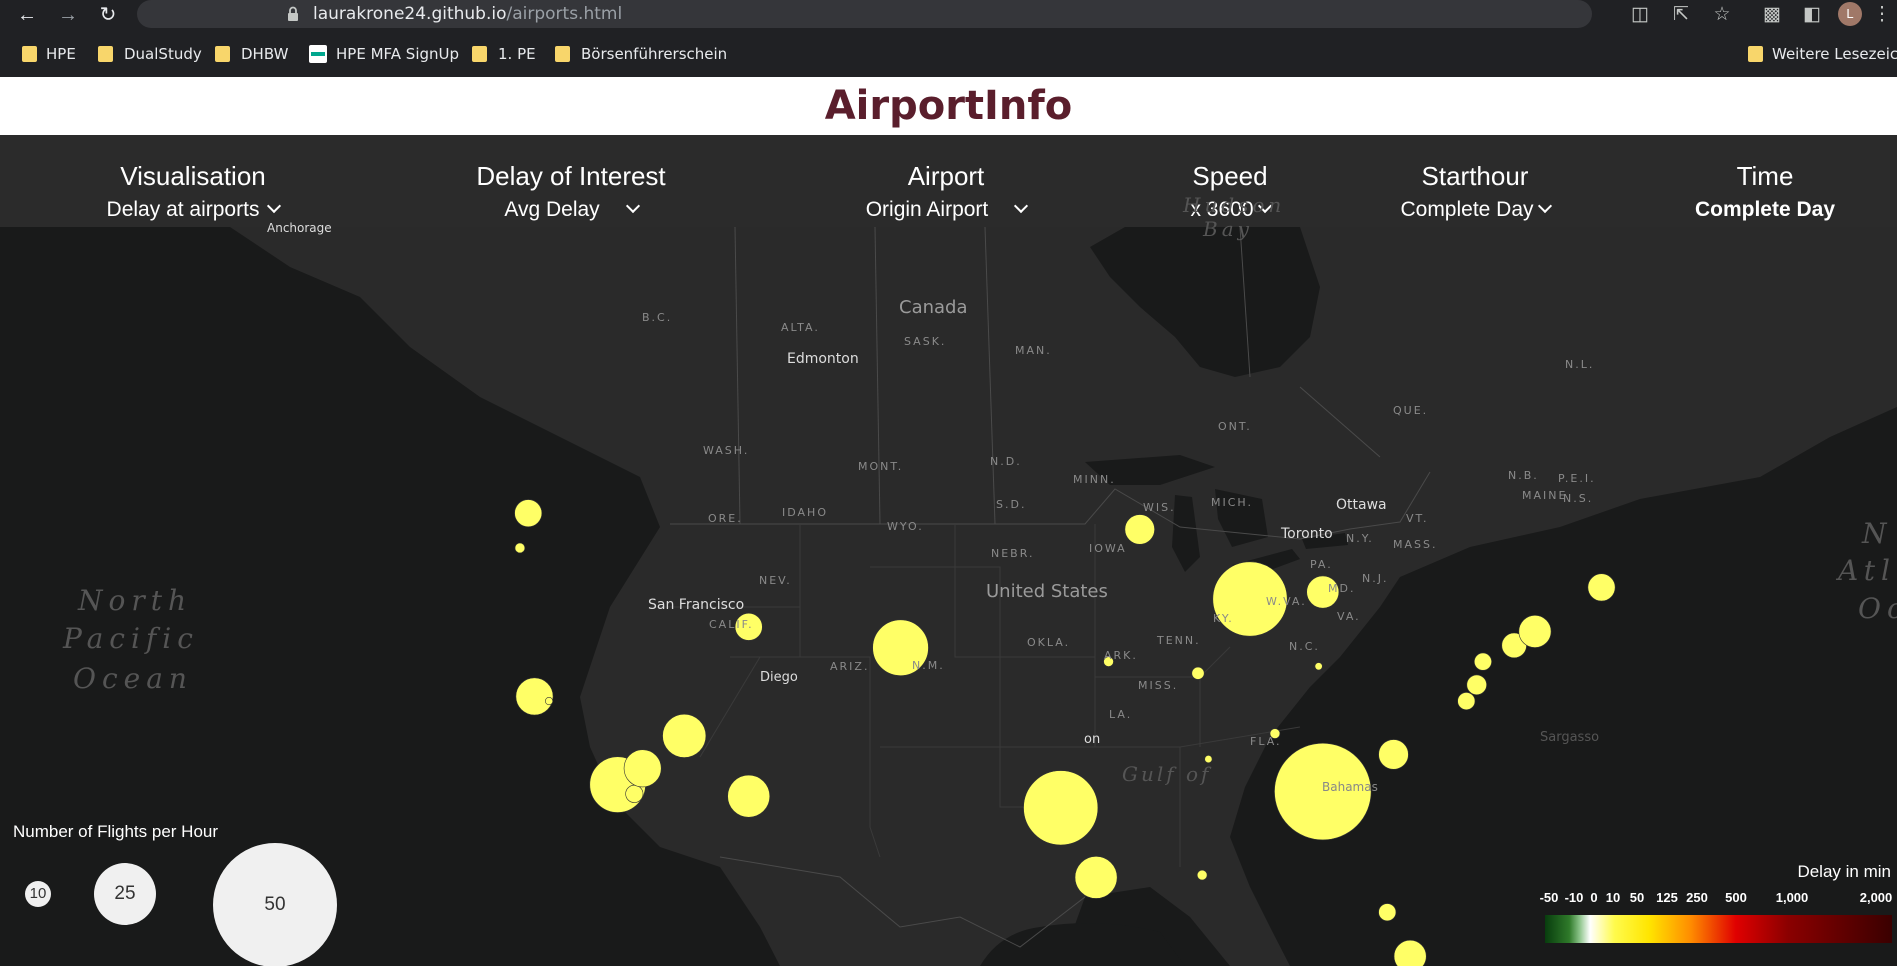 Image resolution: width=1897 pixels, height=966 pixels. I want to click on water-label-hudson: Hudson, so click(1234, 205).